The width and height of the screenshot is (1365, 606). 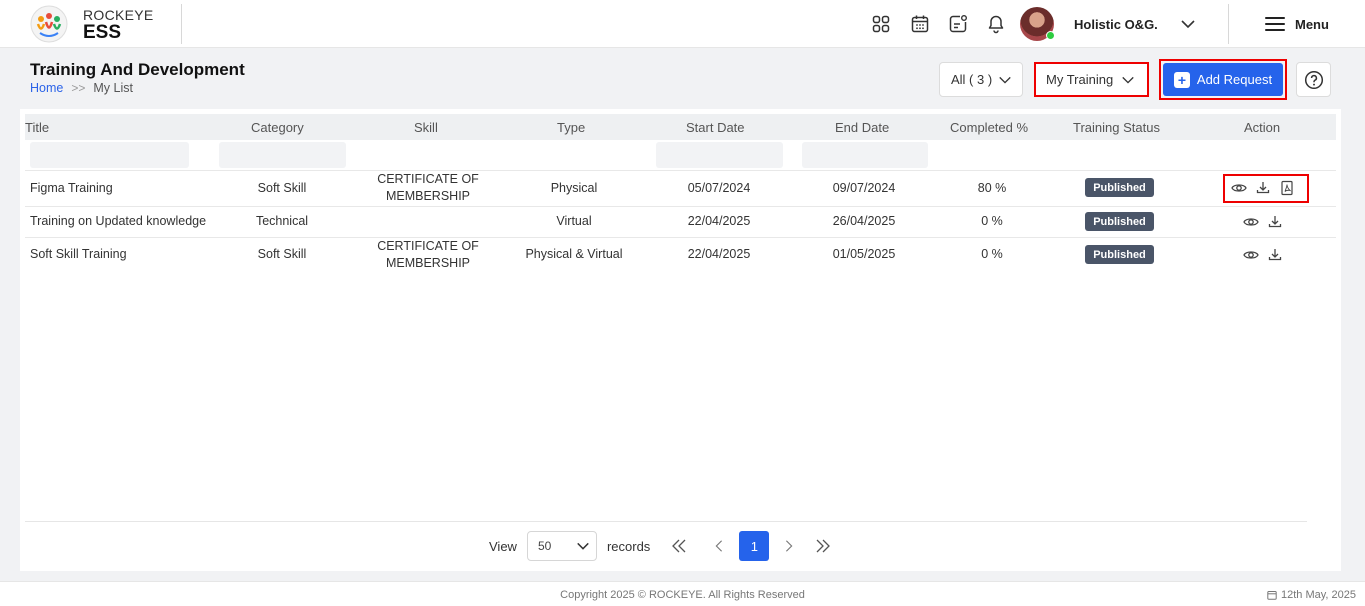 I want to click on all-filter-dropdown: All ( 3 ), so click(x=981, y=79).